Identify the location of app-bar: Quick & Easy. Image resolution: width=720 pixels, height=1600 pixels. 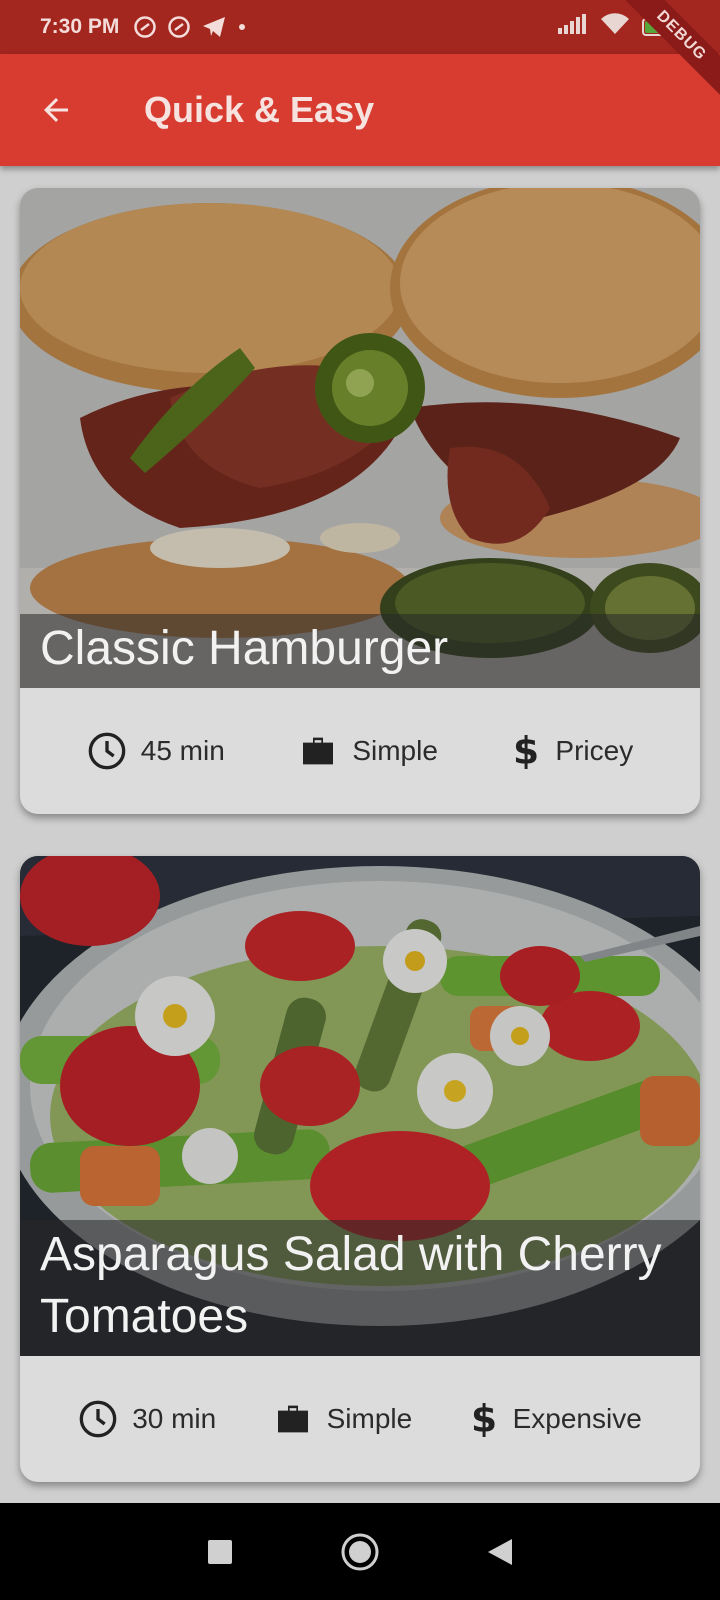
(360, 110).